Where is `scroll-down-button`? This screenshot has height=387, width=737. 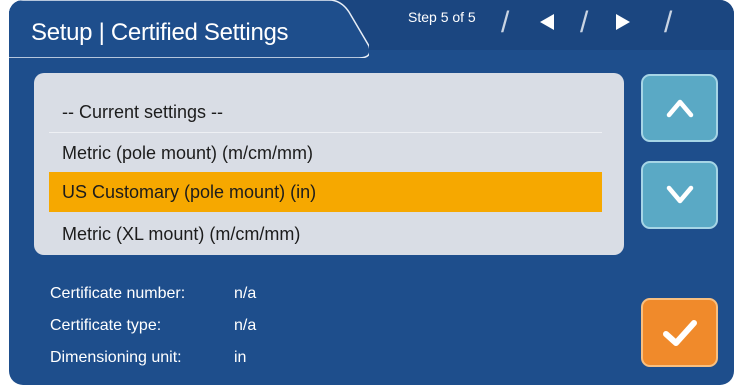 scroll-down-button is located at coordinates (679, 195).